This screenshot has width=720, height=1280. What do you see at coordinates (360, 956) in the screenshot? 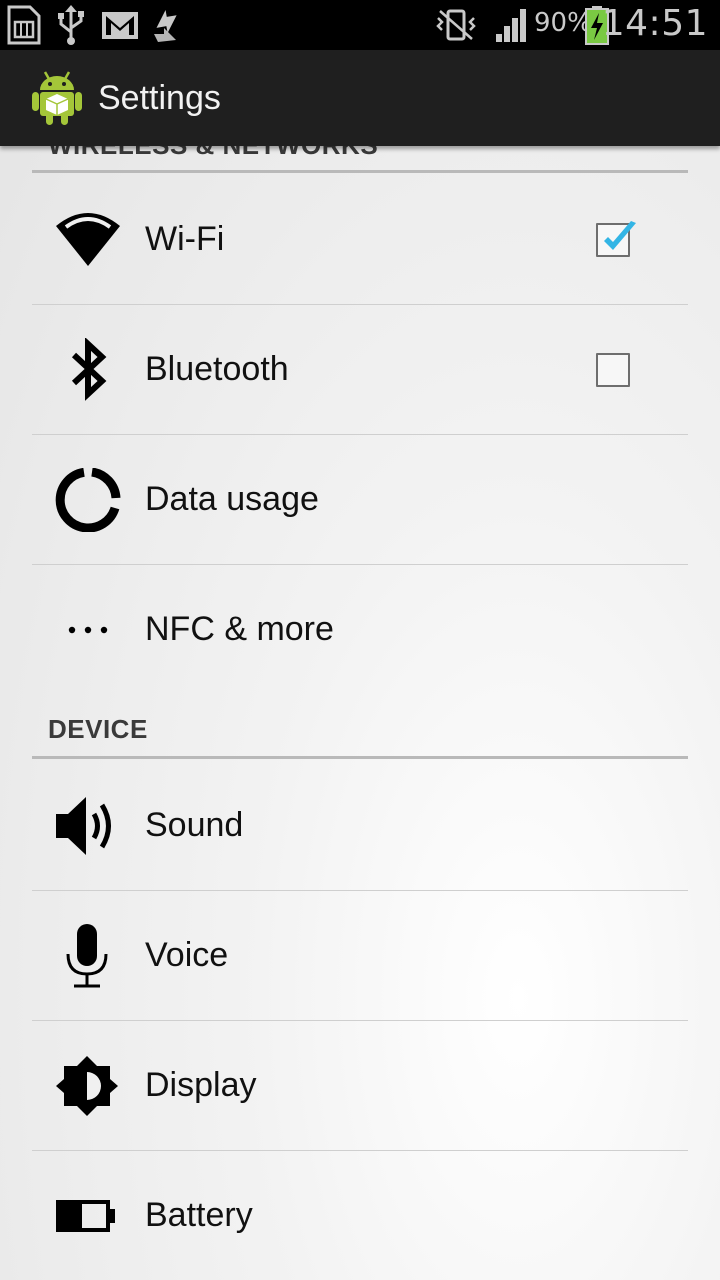
I see `settings-item-voice: Voice` at bounding box center [360, 956].